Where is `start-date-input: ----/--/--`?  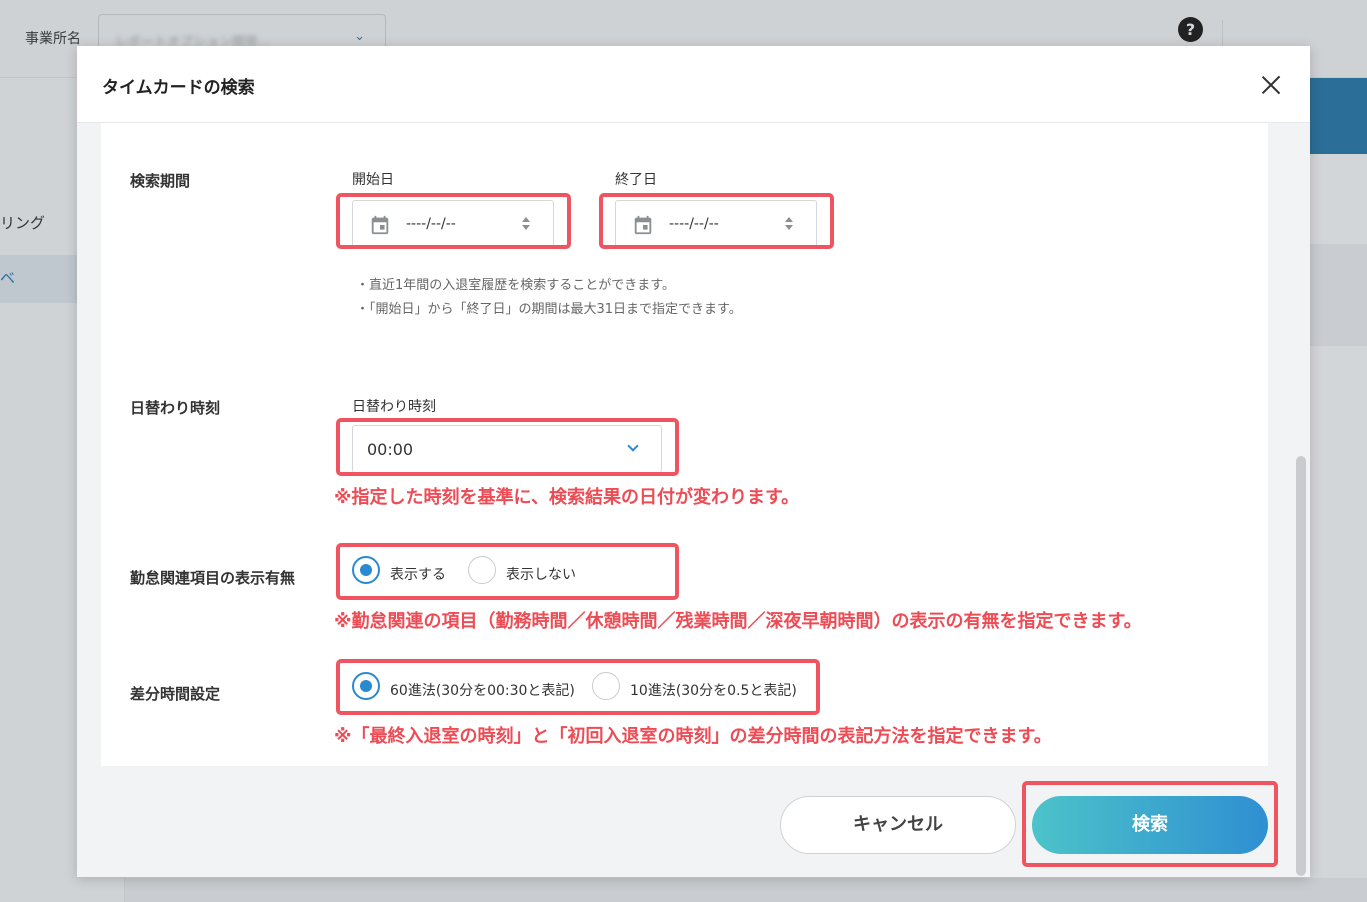 start-date-input: ----/--/-- is located at coordinates (453, 224).